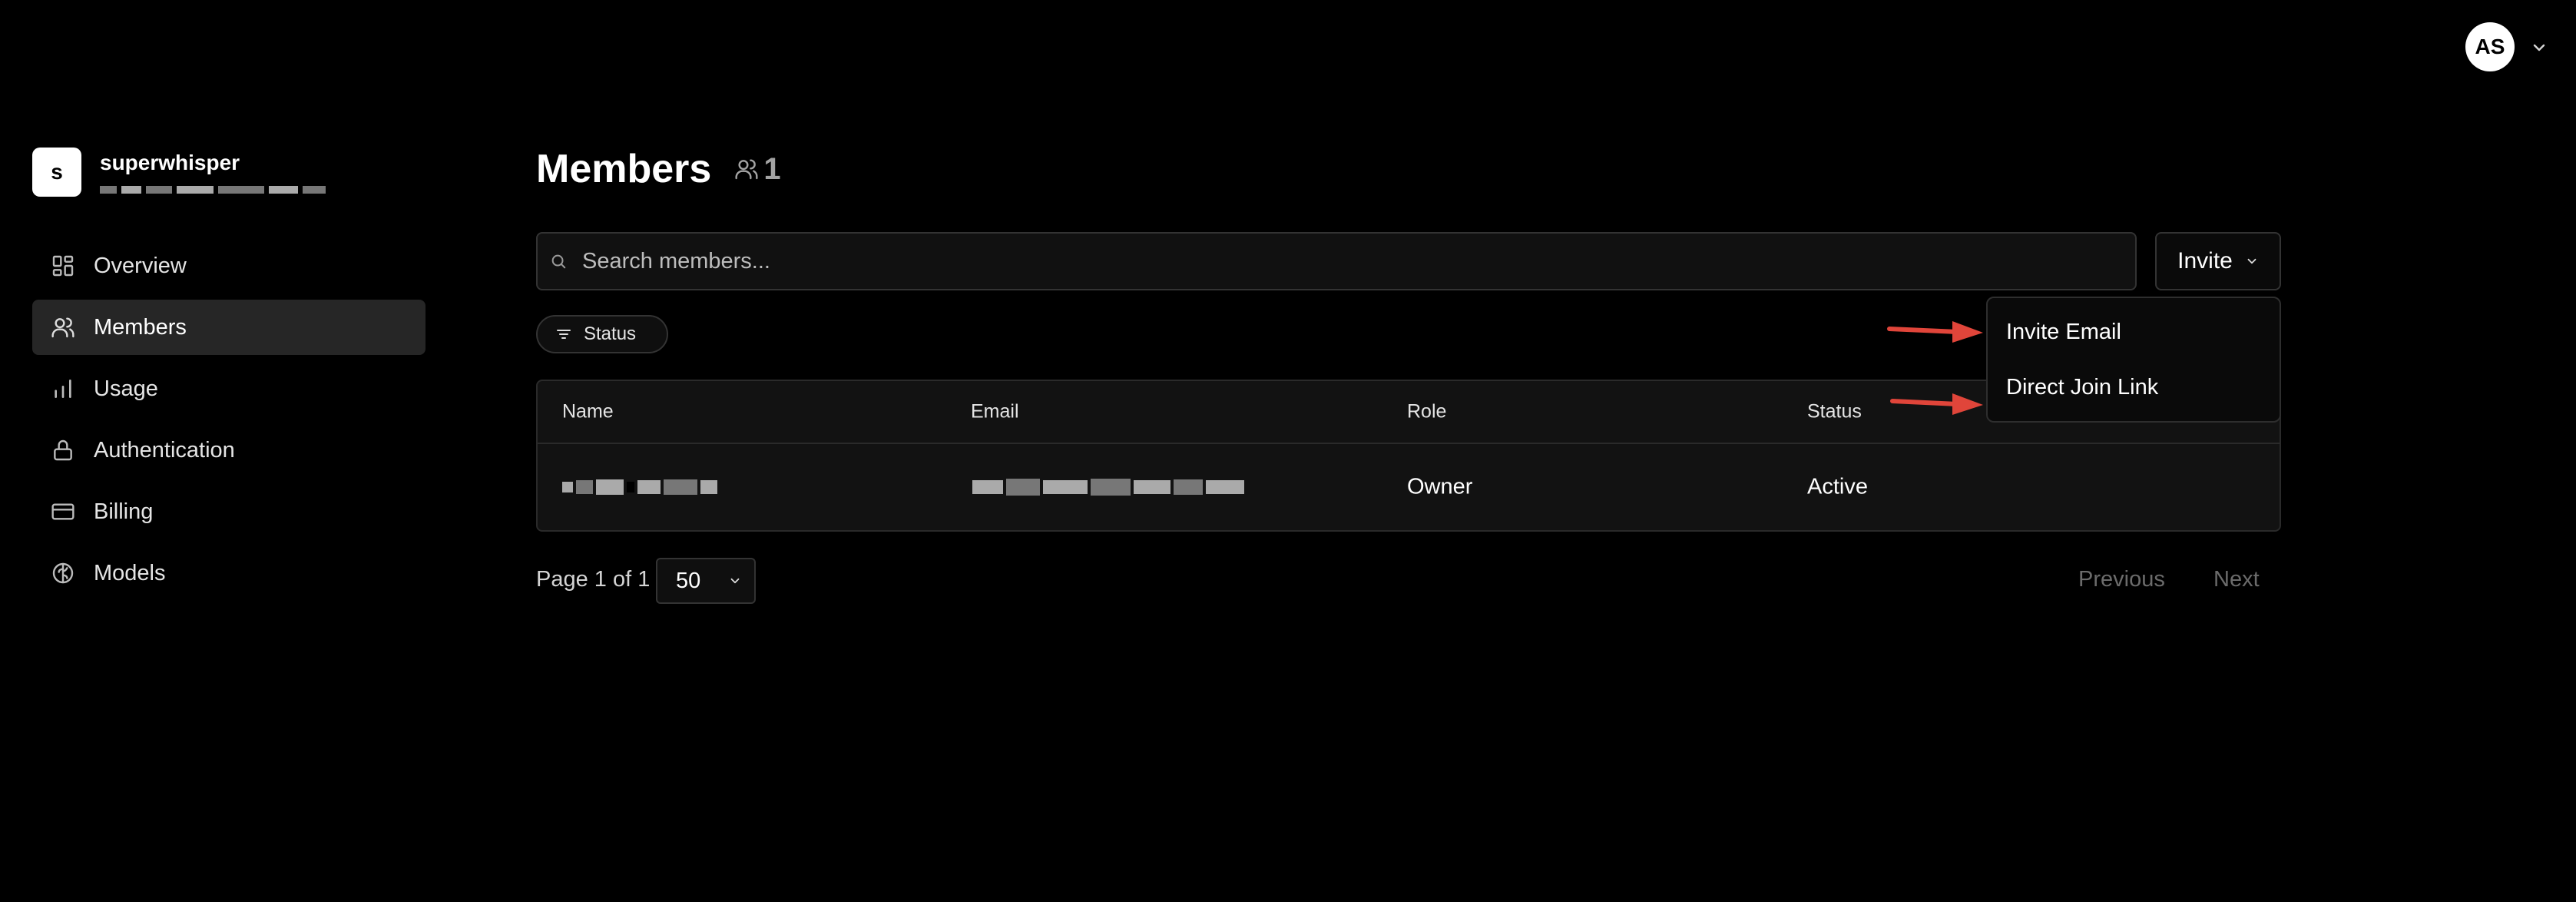 This screenshot has width=2576, height=902. What do you see at coordinates (564, 334) in the screenshot?
I see `filter-icon` at bounding box center [564, 334].